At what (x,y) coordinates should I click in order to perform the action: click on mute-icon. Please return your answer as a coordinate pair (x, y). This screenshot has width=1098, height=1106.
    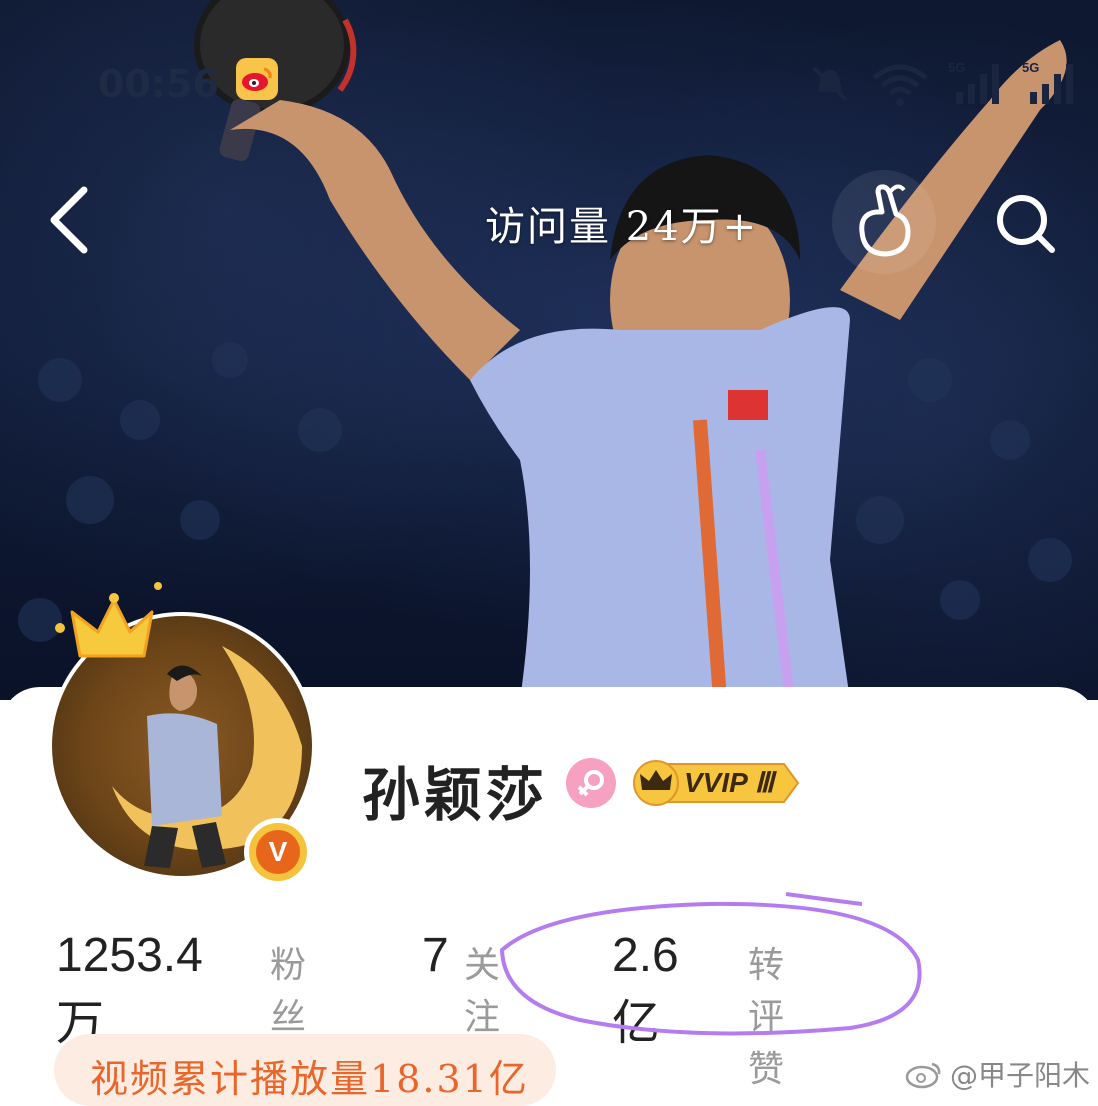
    Looking at the image, I should click on (830, 84).